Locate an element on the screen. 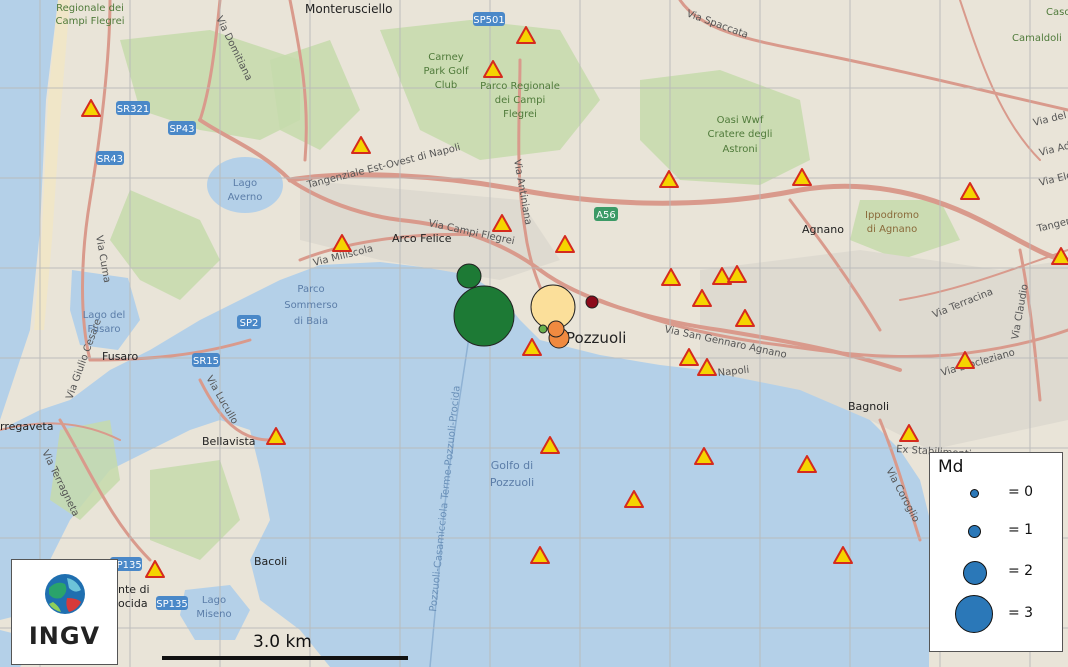  svg-text: SP135 is located at coordinates (171, 604).